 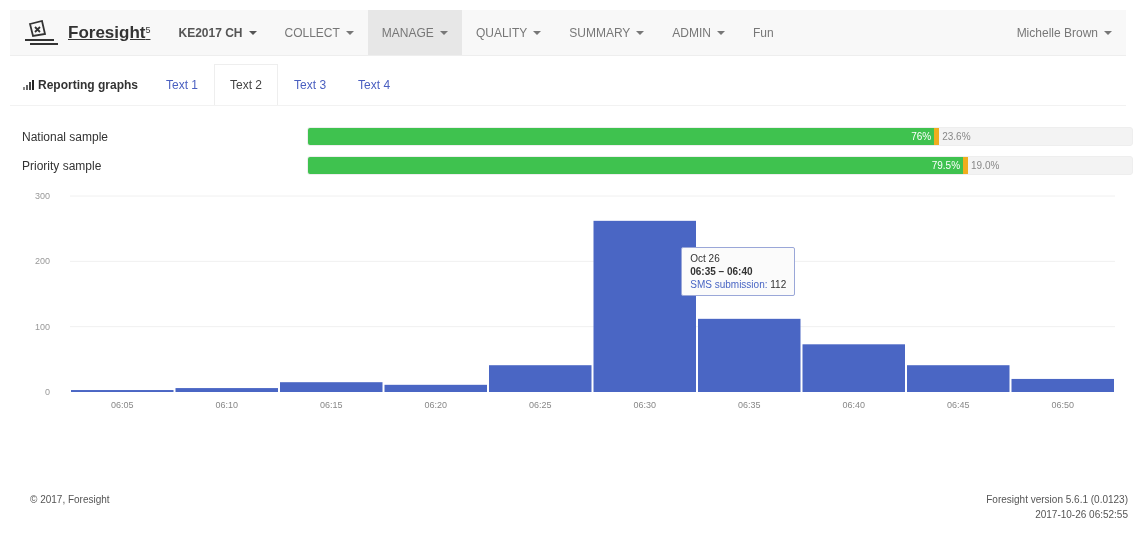 What do you see at coordinates (310, 84) in the screenshot?
I see `tab: Text 3` at bounding box center [310, 84].